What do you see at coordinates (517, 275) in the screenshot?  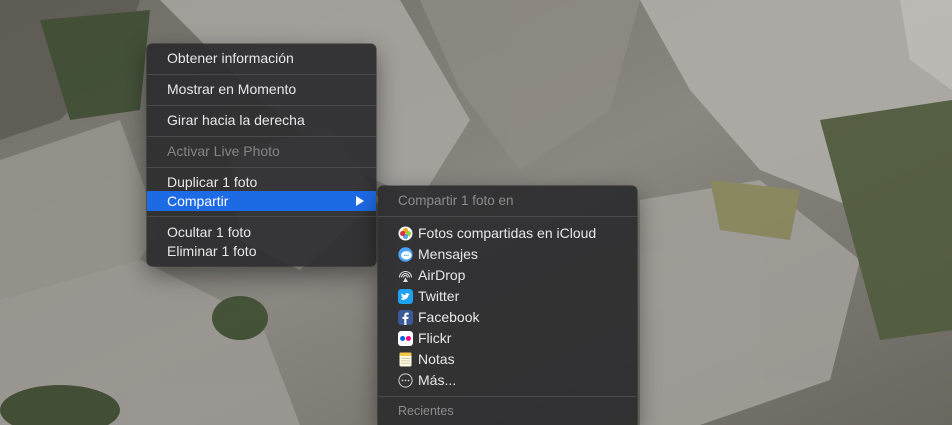 I see `share-item-airdrop: AirDrop` at bounding box center [517, 275].